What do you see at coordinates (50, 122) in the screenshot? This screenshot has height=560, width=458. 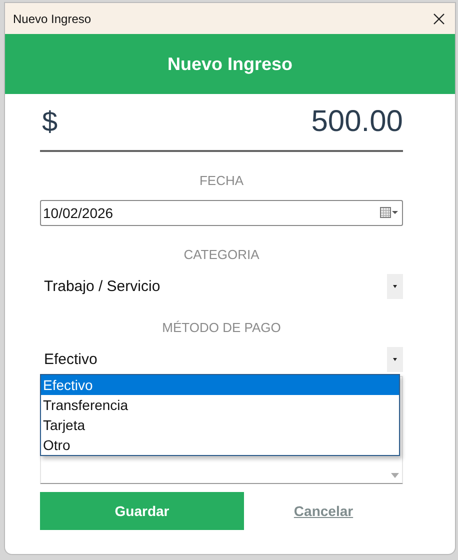 I see `currency-symbol: $` at bounding box center [50, 122].